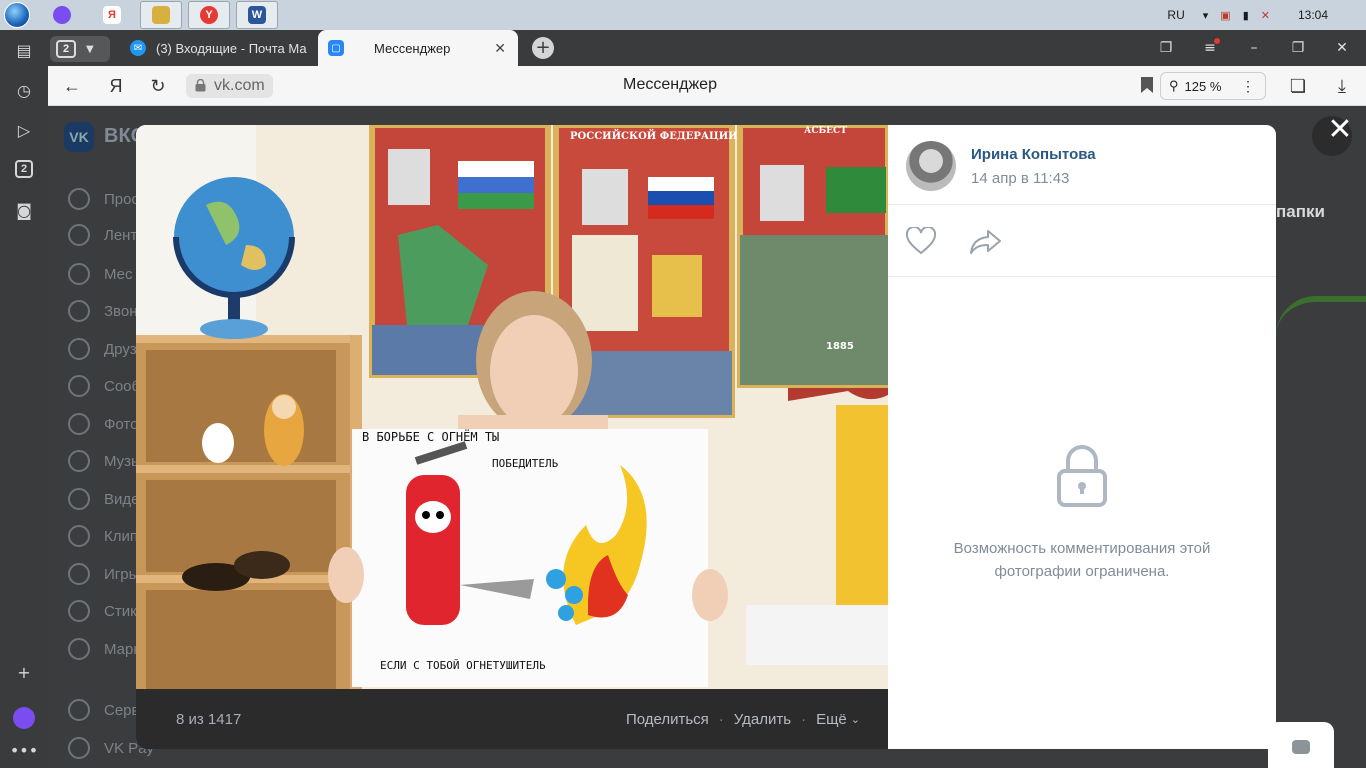  I want to click on collections-icon: ❏, so click(1298, 86).